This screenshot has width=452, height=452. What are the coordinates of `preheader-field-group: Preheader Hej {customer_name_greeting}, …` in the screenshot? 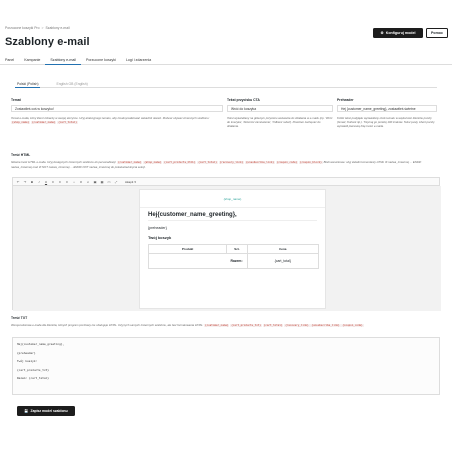 It's located at (389, 113).